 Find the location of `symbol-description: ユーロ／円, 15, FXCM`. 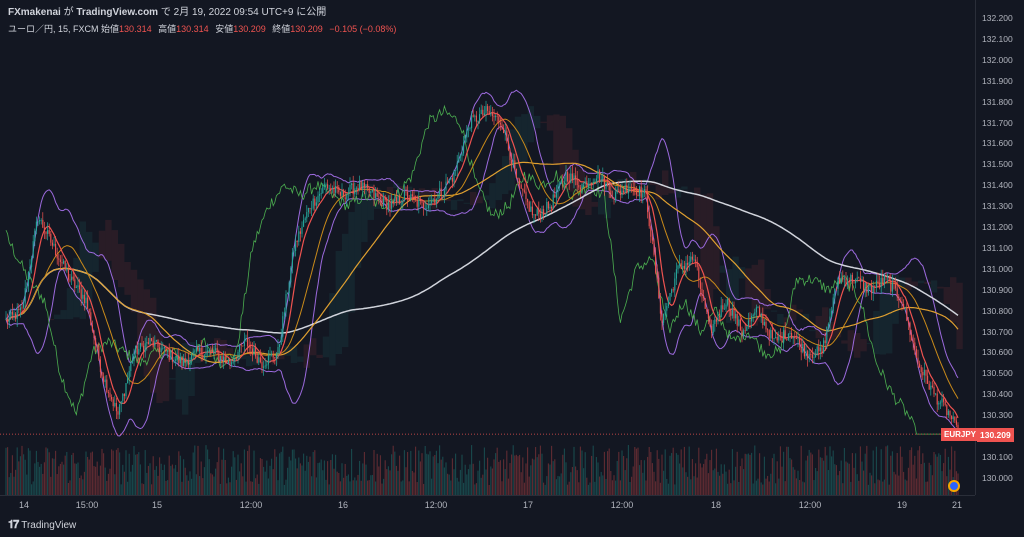

symbol-description: ユーロ／円, 15, FXCM is located at coordinates (53, 29).